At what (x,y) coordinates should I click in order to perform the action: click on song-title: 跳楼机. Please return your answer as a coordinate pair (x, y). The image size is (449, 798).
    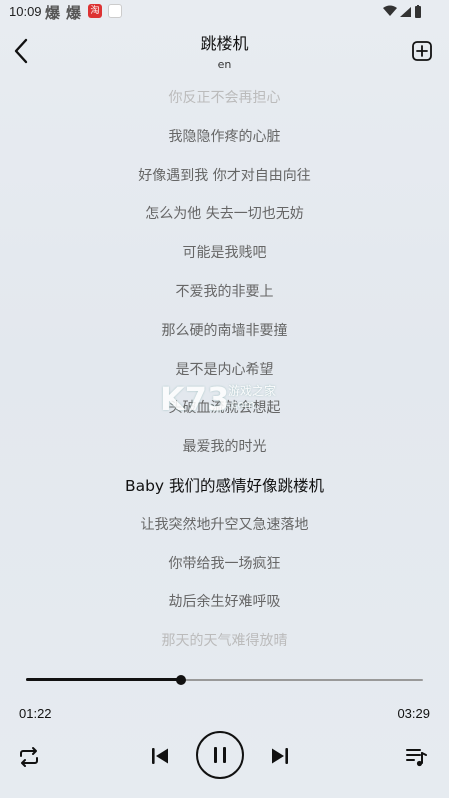
    Looking at the image, I should click on (224, 43).